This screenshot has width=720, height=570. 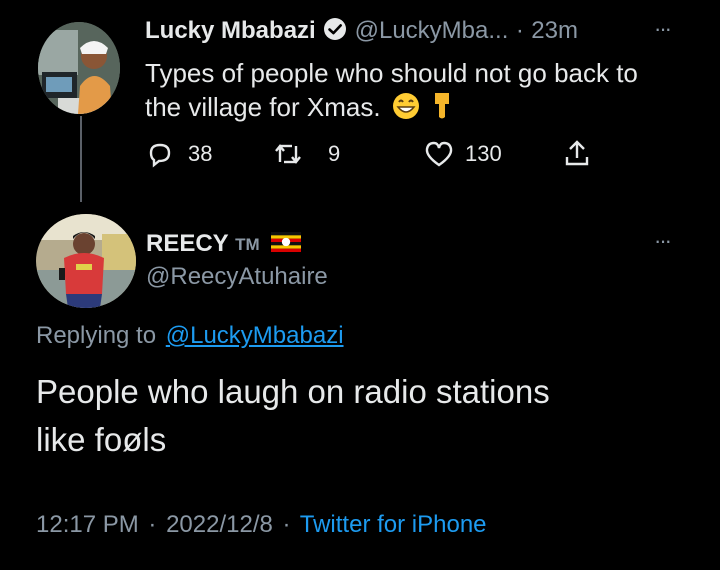 I want to click on trademark-label: TM, so click(x=247, y=244).